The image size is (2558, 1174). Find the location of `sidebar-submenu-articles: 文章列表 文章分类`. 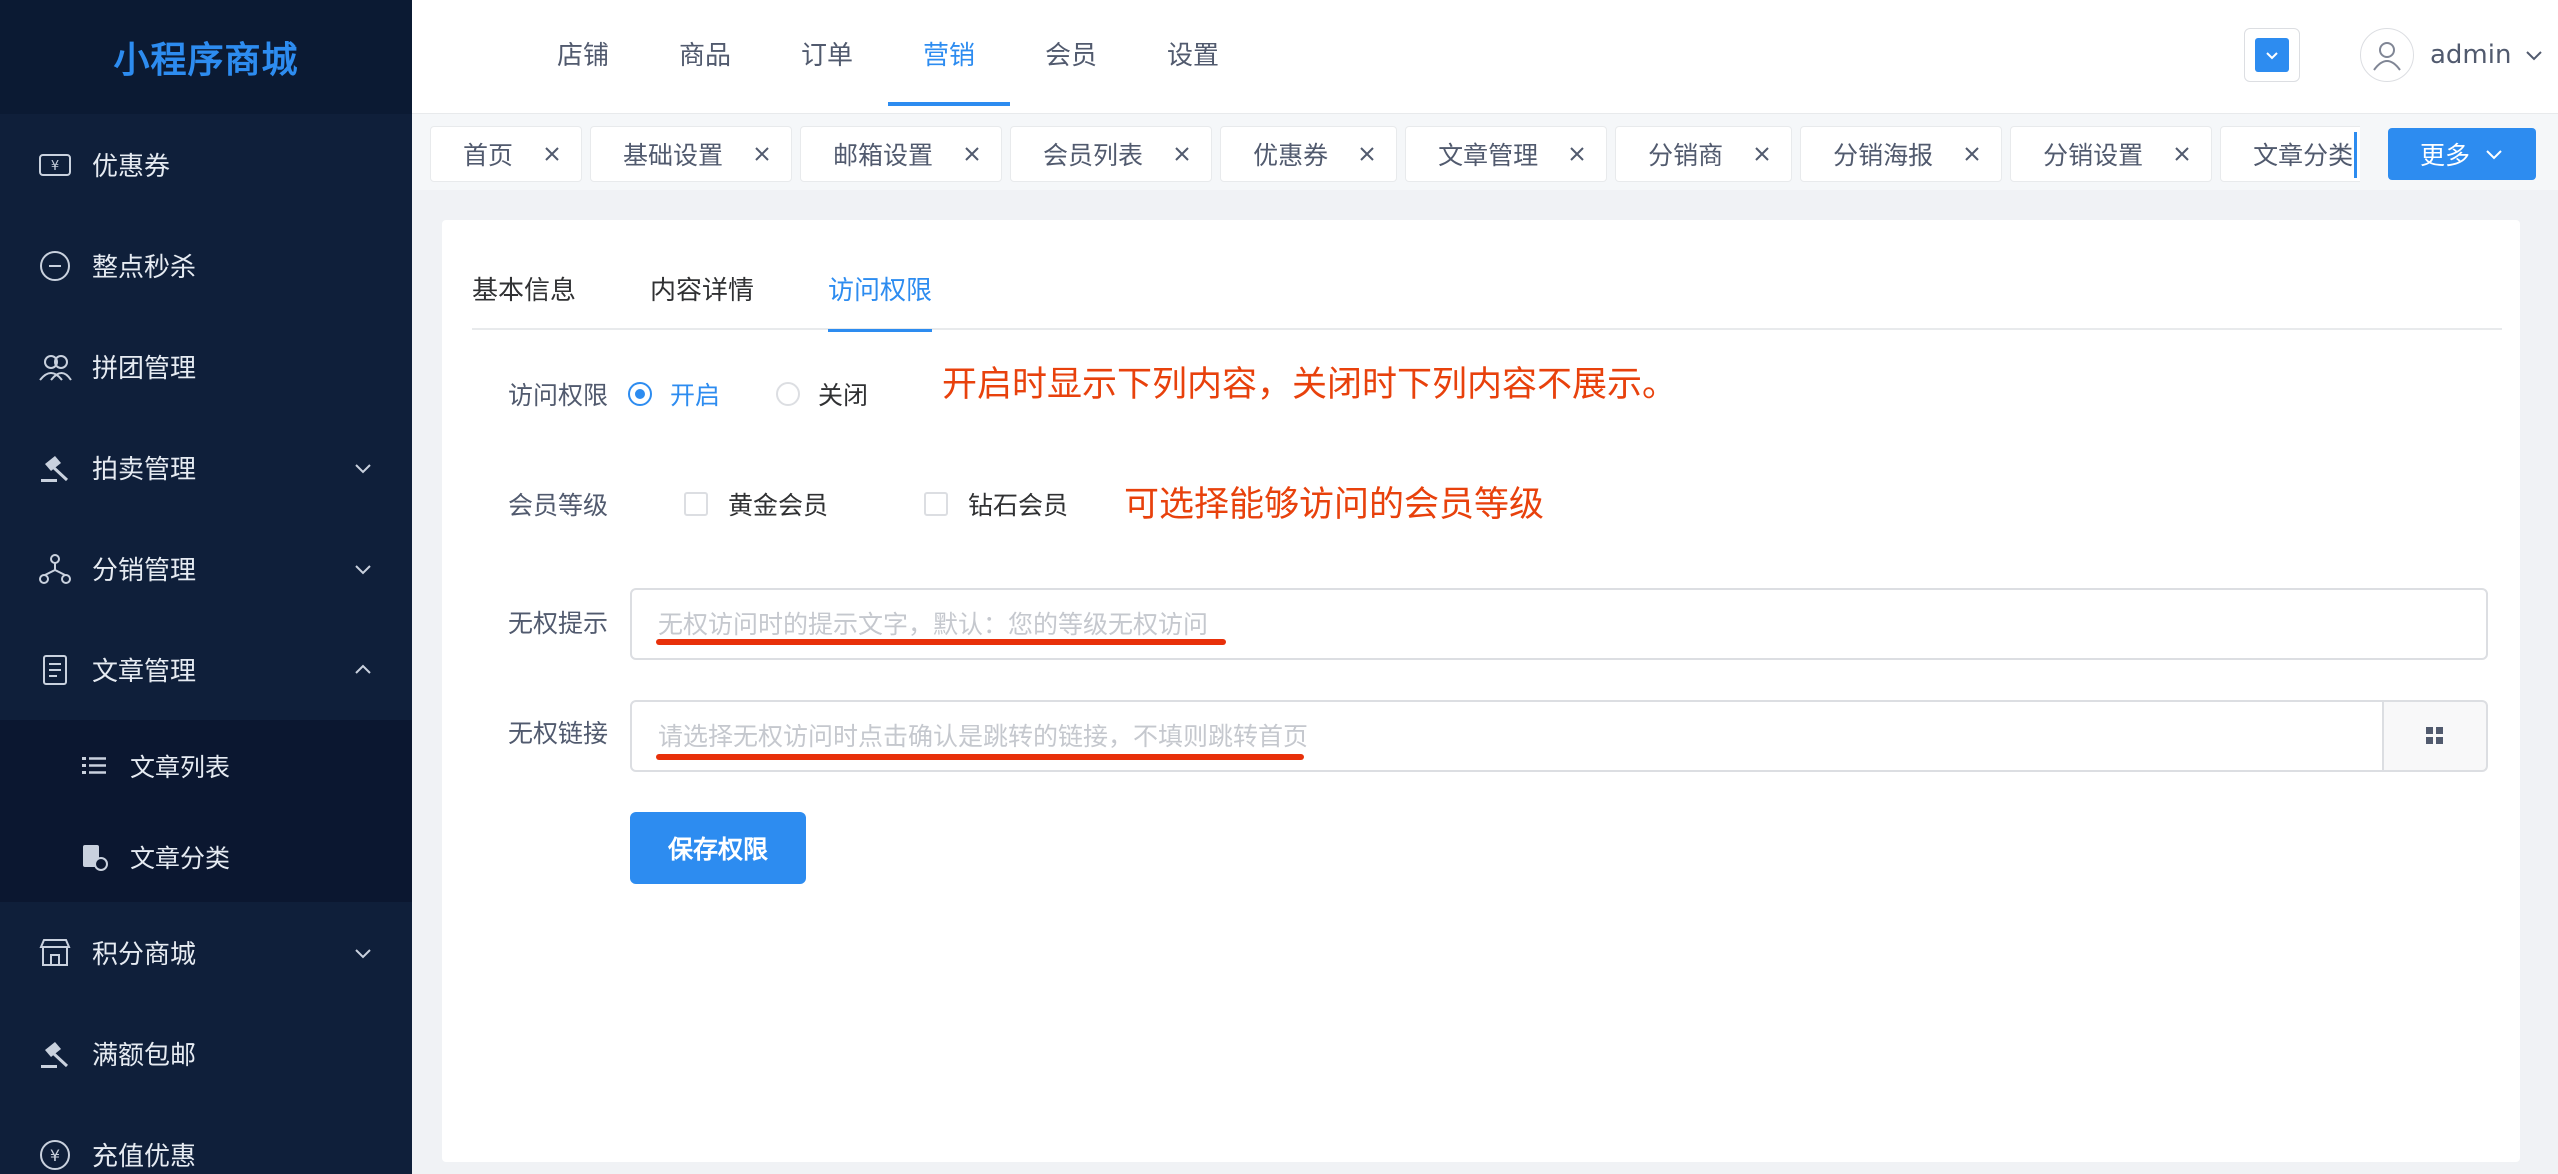

sidebar-submenu-articles: 文章列表 文章分类 is located at coordinates (206, 811).